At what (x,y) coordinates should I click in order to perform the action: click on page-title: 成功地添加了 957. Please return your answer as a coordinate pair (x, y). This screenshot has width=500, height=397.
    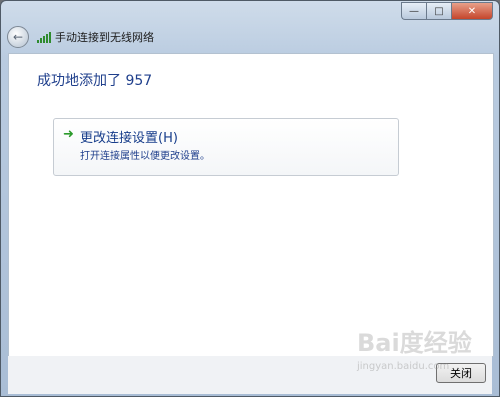
    Looking at the image, I should click on (95, 81).